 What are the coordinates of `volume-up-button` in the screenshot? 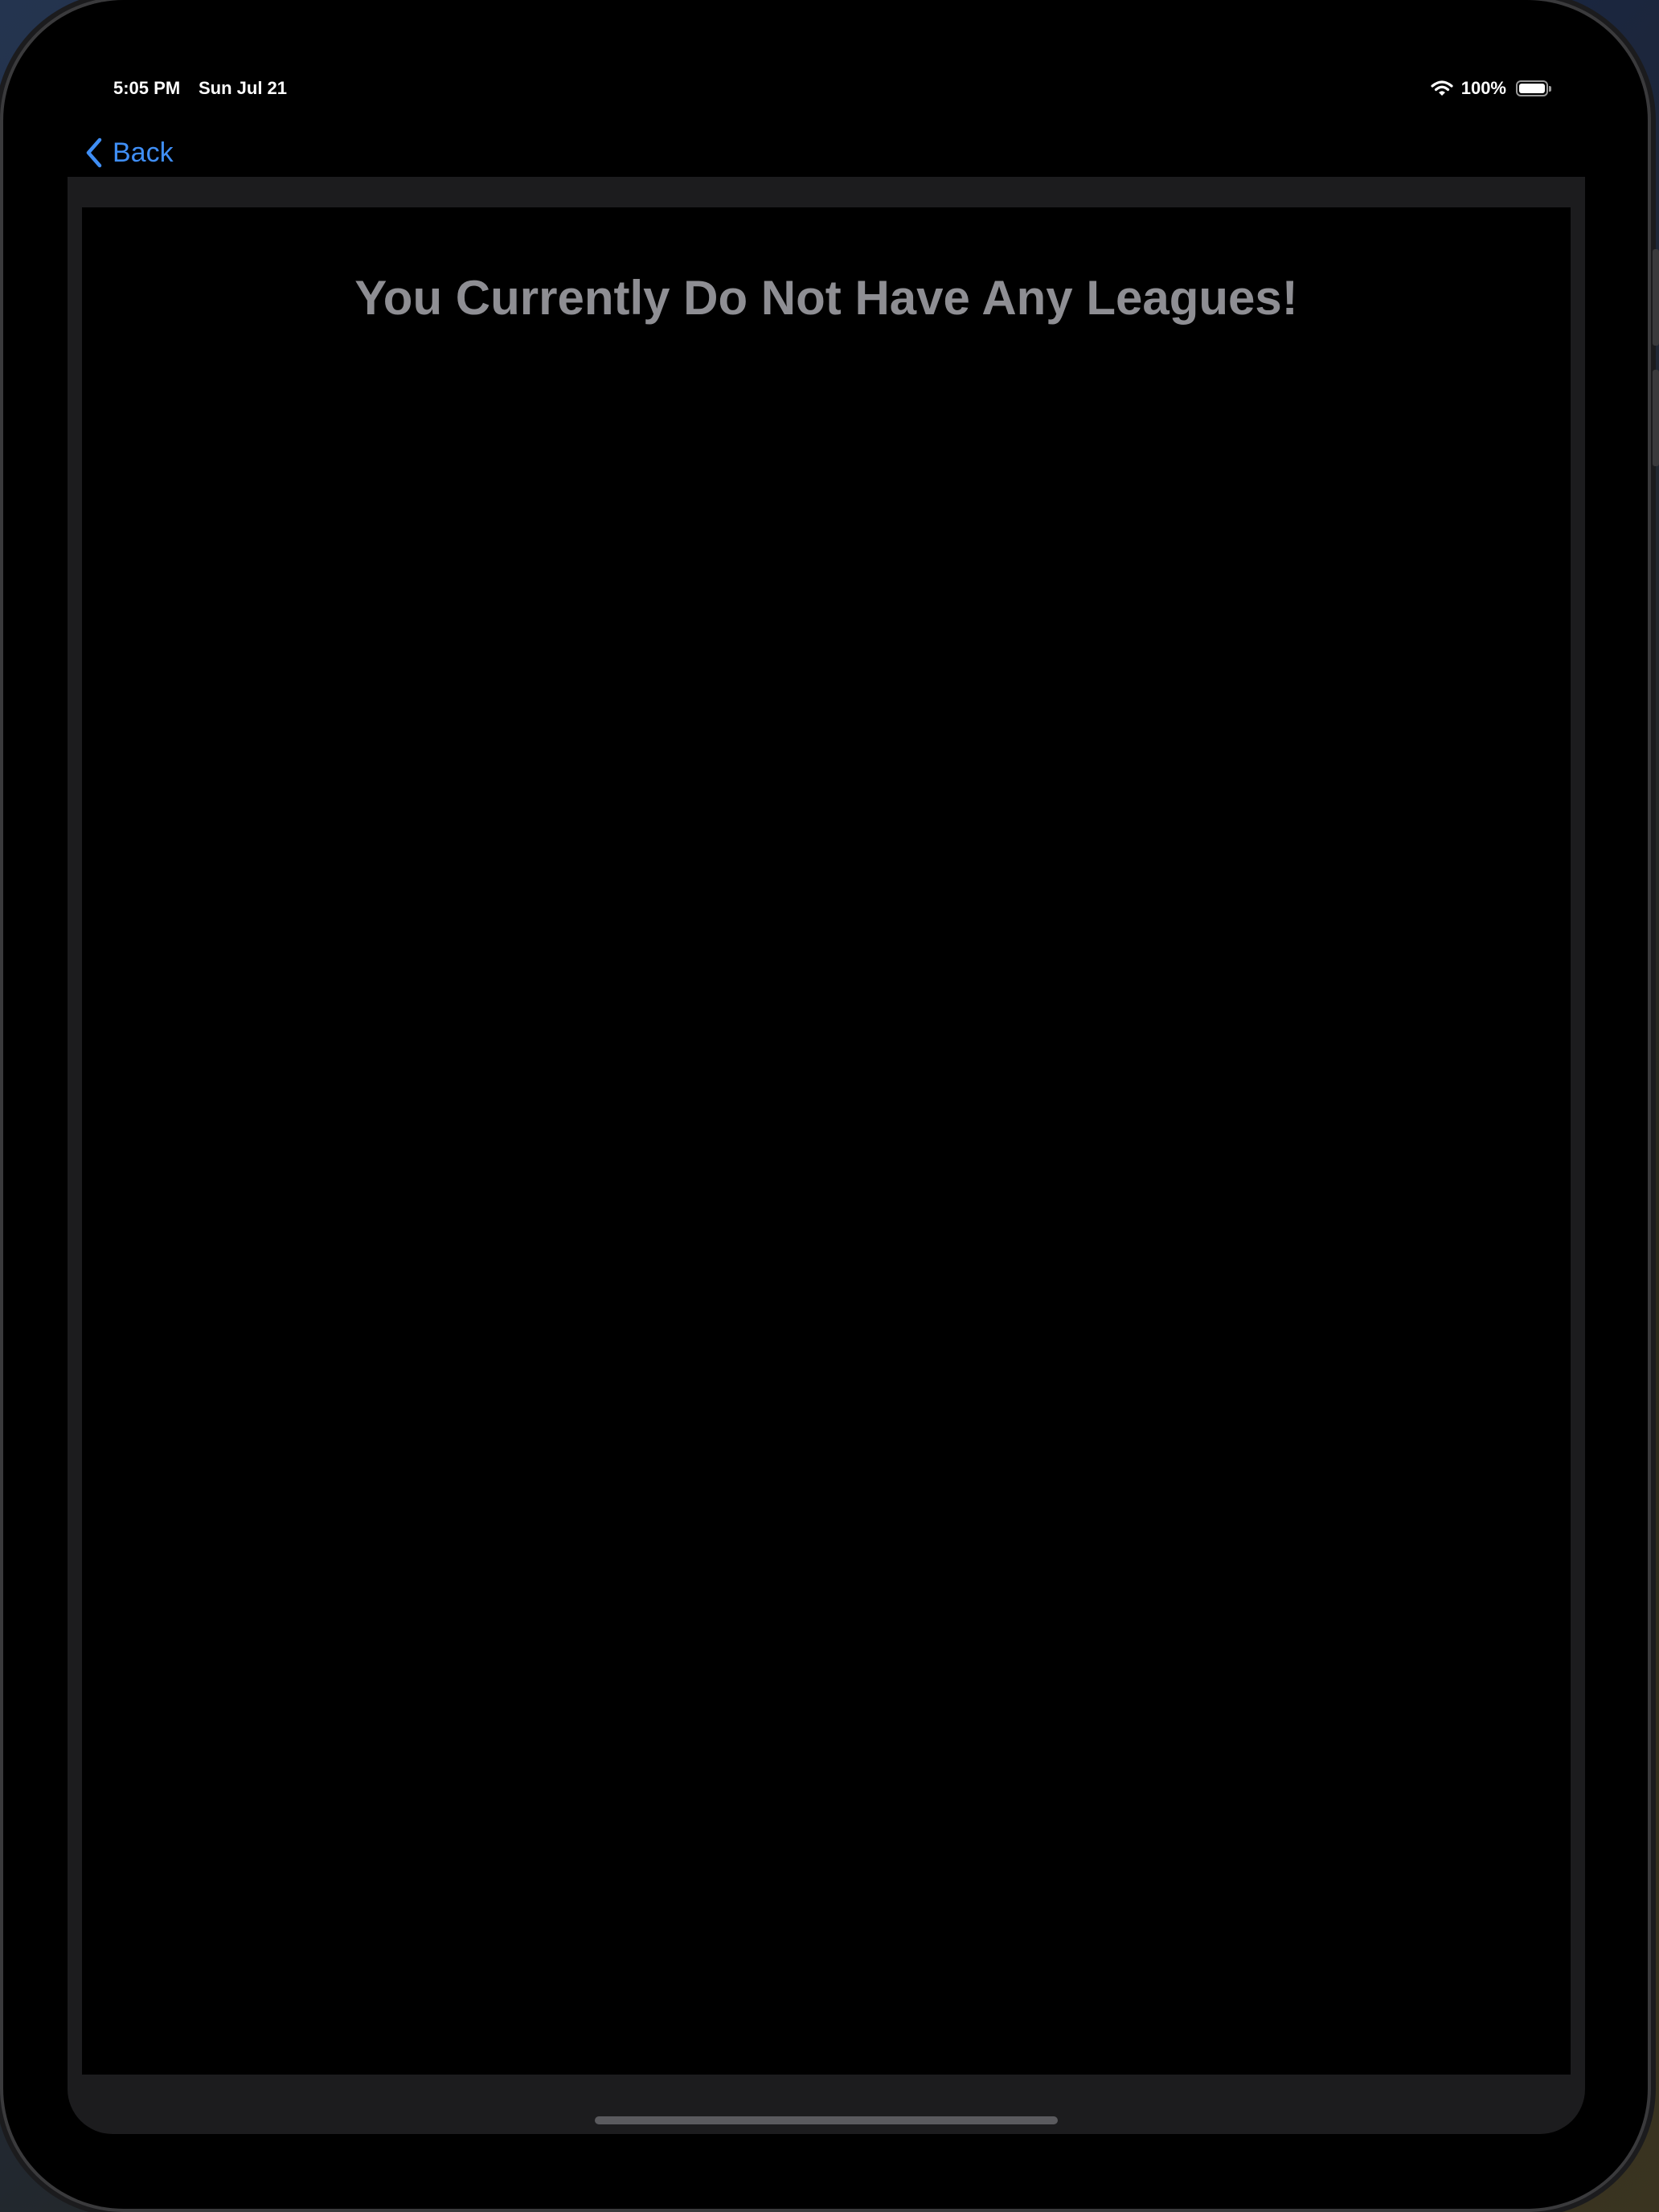 It's located at (1656, 297).